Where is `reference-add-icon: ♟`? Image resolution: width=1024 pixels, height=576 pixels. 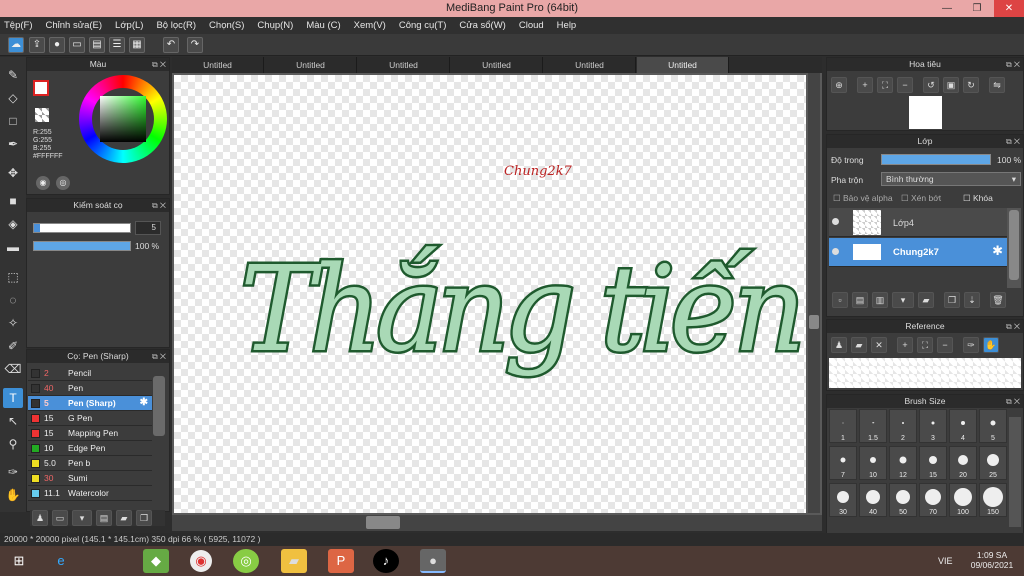
reference-add-icon: ♟ is located at coordinates (839, 345).